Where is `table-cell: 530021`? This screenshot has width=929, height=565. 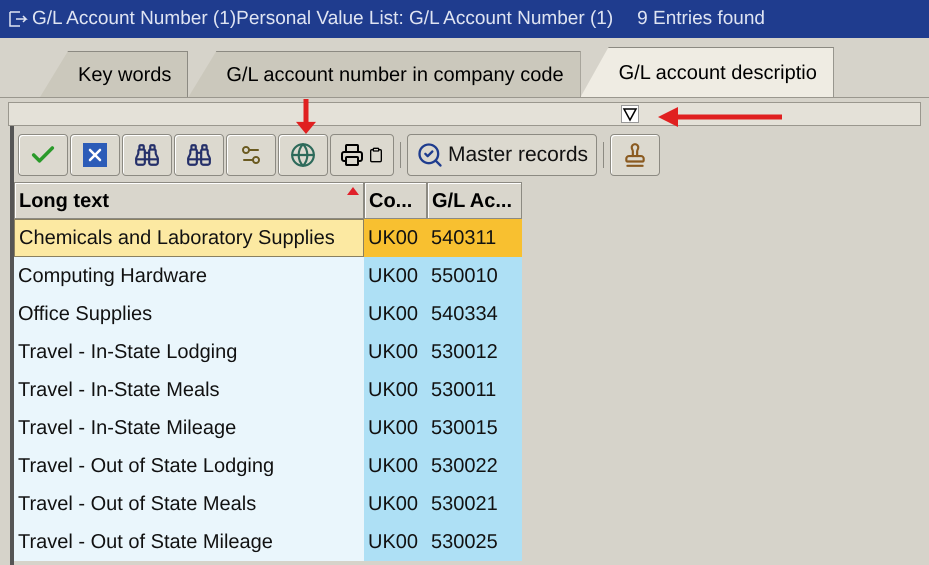 table-cell: 530021 is located at coordinates (474, 504).